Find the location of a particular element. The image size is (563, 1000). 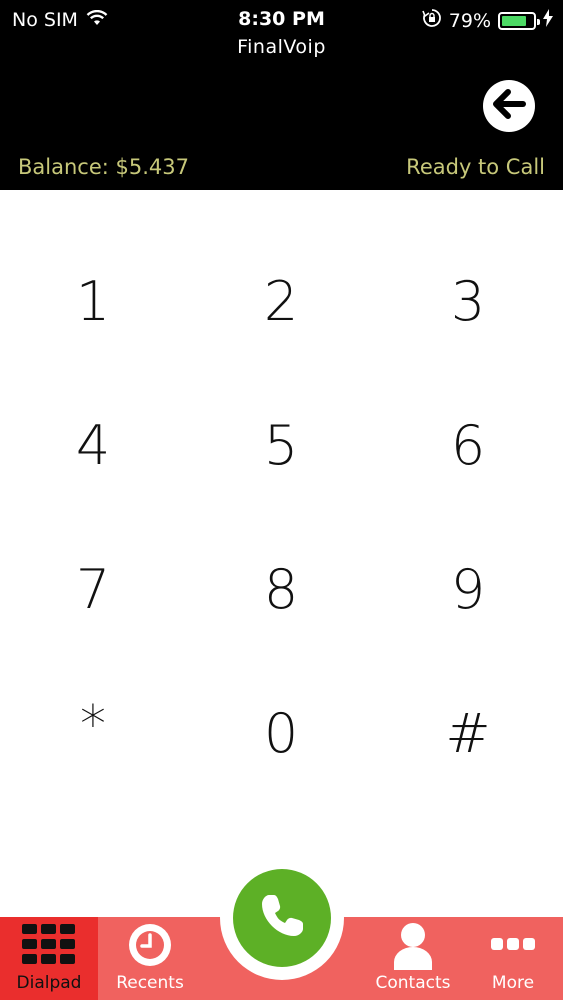

dots-icon is located at coordinates (513, 945).